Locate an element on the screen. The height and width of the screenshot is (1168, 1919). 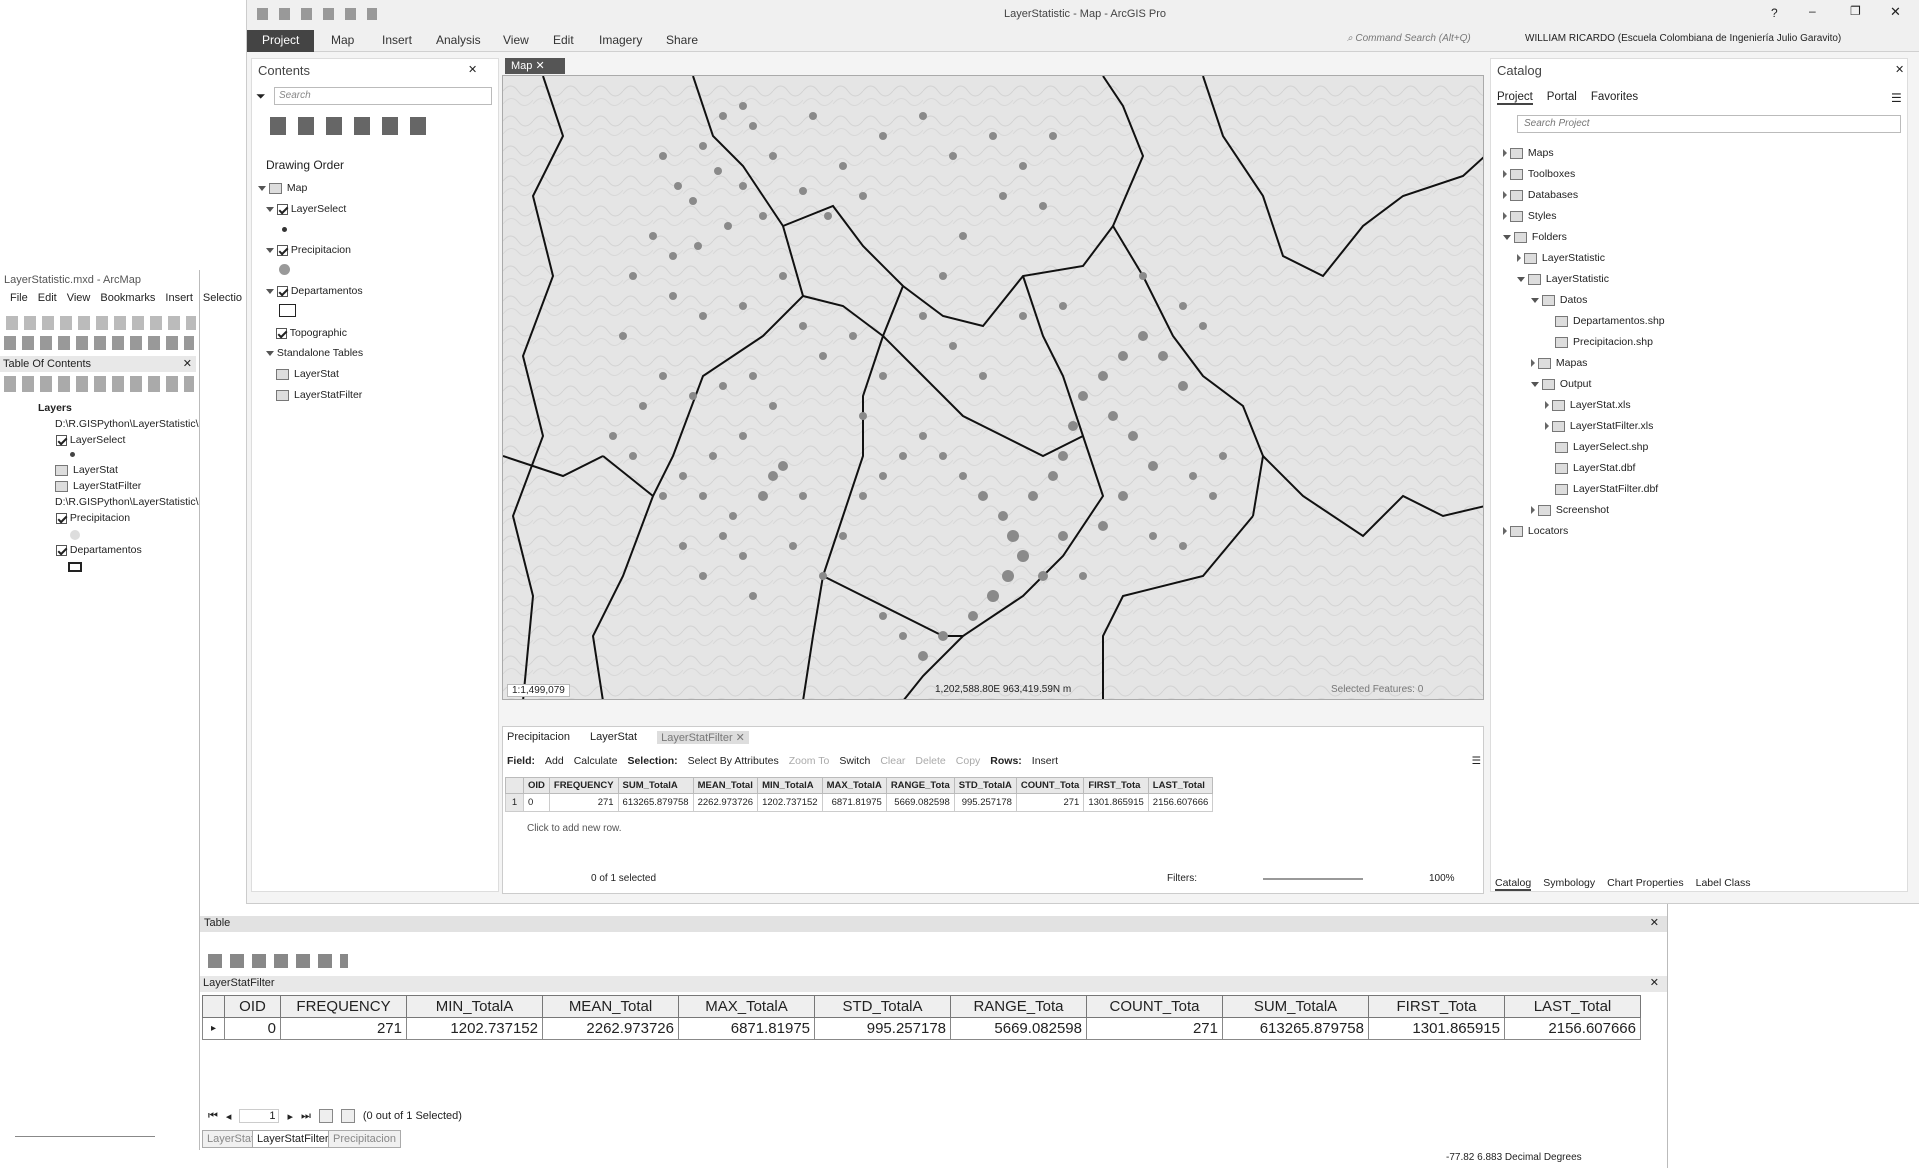
col-header: COUNT_Tota is located at coordinates (1050, 785).